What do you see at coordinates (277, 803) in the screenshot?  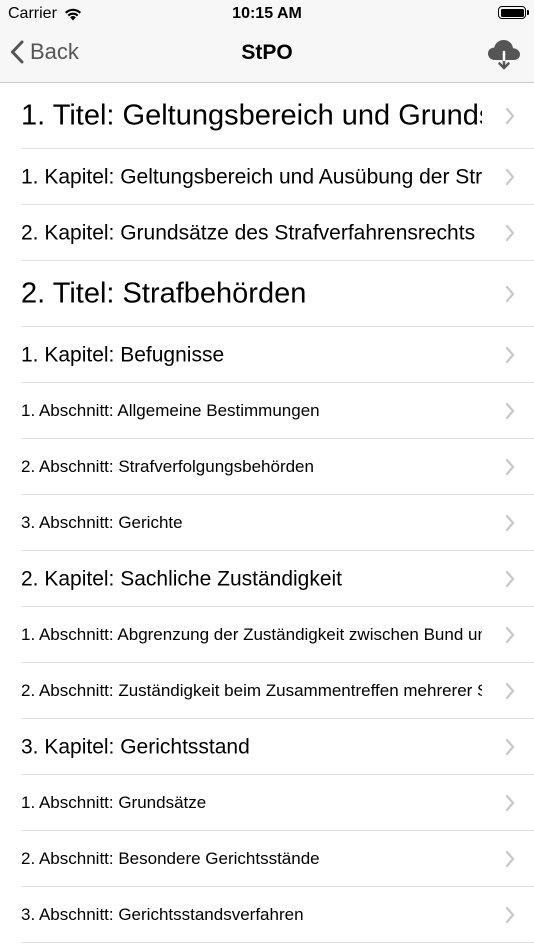 I see `toc-item: 1. Abschnitt: Grundsätze` at bounding box center [277, 803].